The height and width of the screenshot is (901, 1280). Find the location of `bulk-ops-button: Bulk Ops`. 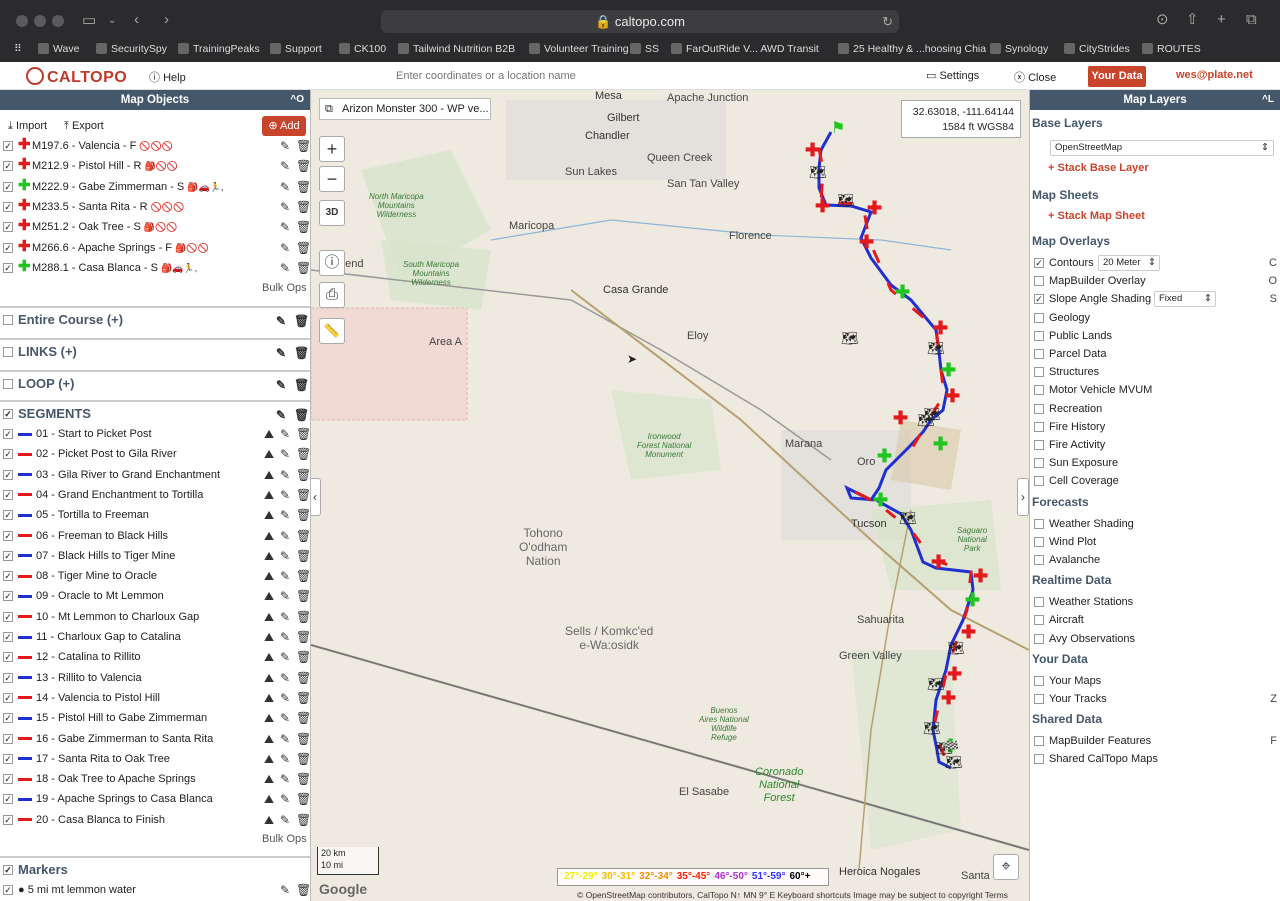

bulk-ops-button: Bulk Ops is located at coordinates (284, 839).